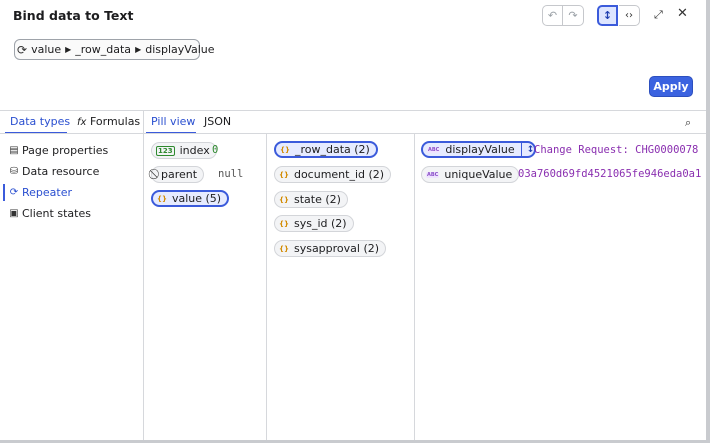  Describe the element at coordinates (353, 122) in the screenshot. I see `tabs-row: Data types fx Formulas Pill view JSON ⌕` at that location.